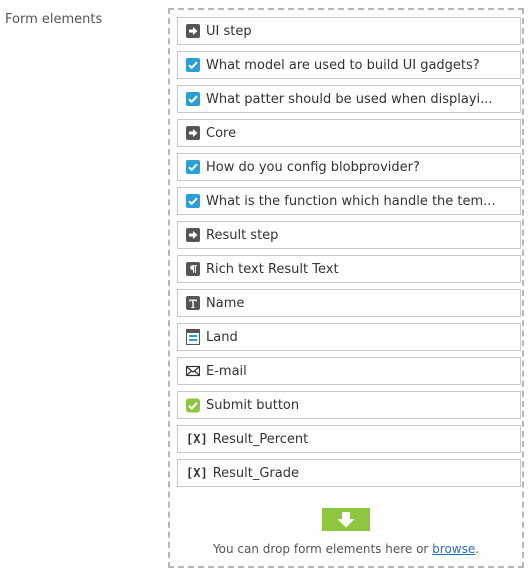  What do you see at coordinates (54, 19) in the screenshot?
I see `form-elements-label: Form elements` at bounding box center [54, 19].